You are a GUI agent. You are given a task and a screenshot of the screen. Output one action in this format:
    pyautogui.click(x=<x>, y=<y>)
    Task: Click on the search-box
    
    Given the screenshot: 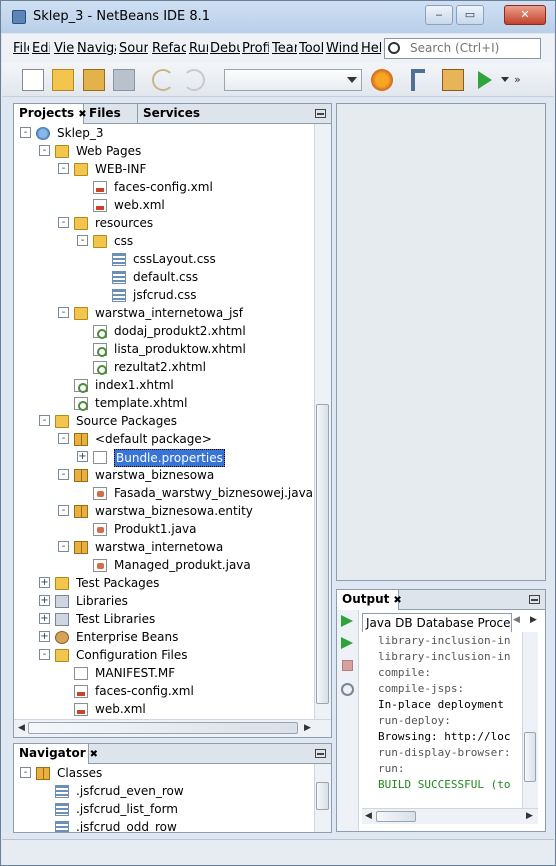 What is the action you would take?
    pyautogui.click(x=462, y=48)
    